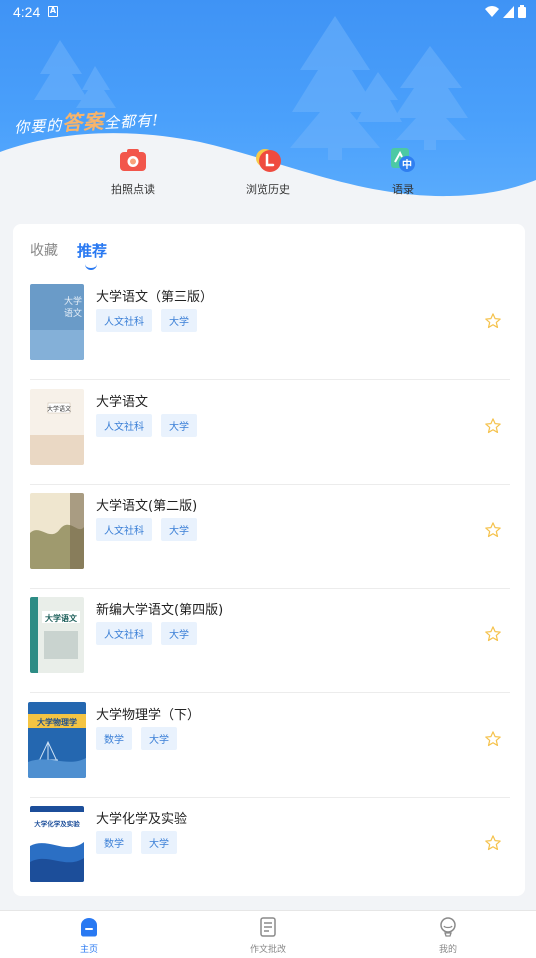 The width and height of the screenshot is (536, 958). What do you see at coordinates (44, 250) in the screenshot?
I see `tab-favorites: 收藏` at bounding box center [44, 250].